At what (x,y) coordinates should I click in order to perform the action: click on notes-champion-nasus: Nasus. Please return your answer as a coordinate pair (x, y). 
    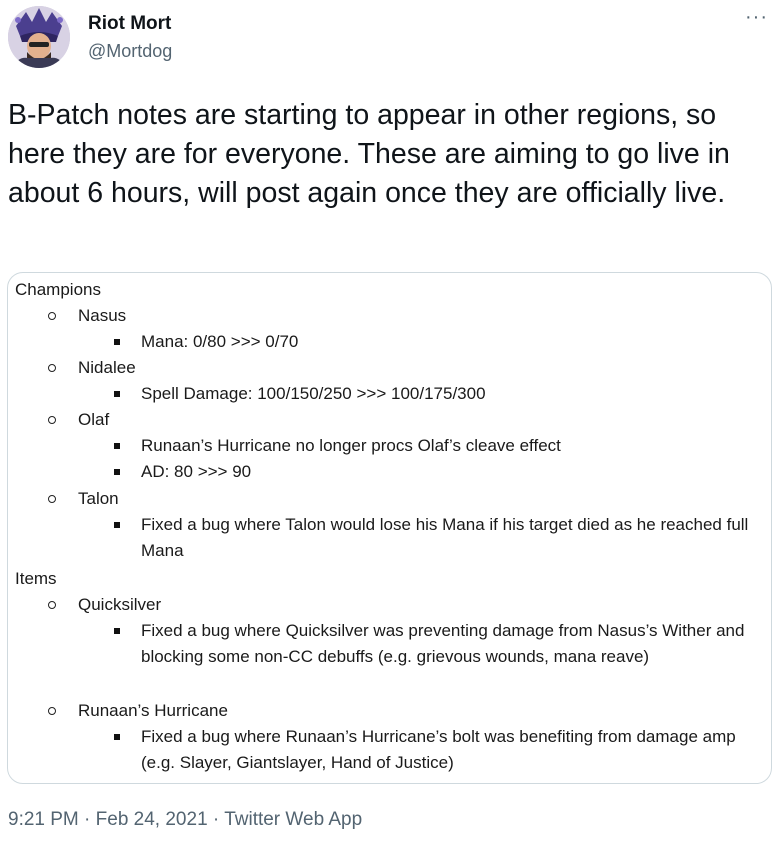
    Looking at the image, I should click on (87, 315).